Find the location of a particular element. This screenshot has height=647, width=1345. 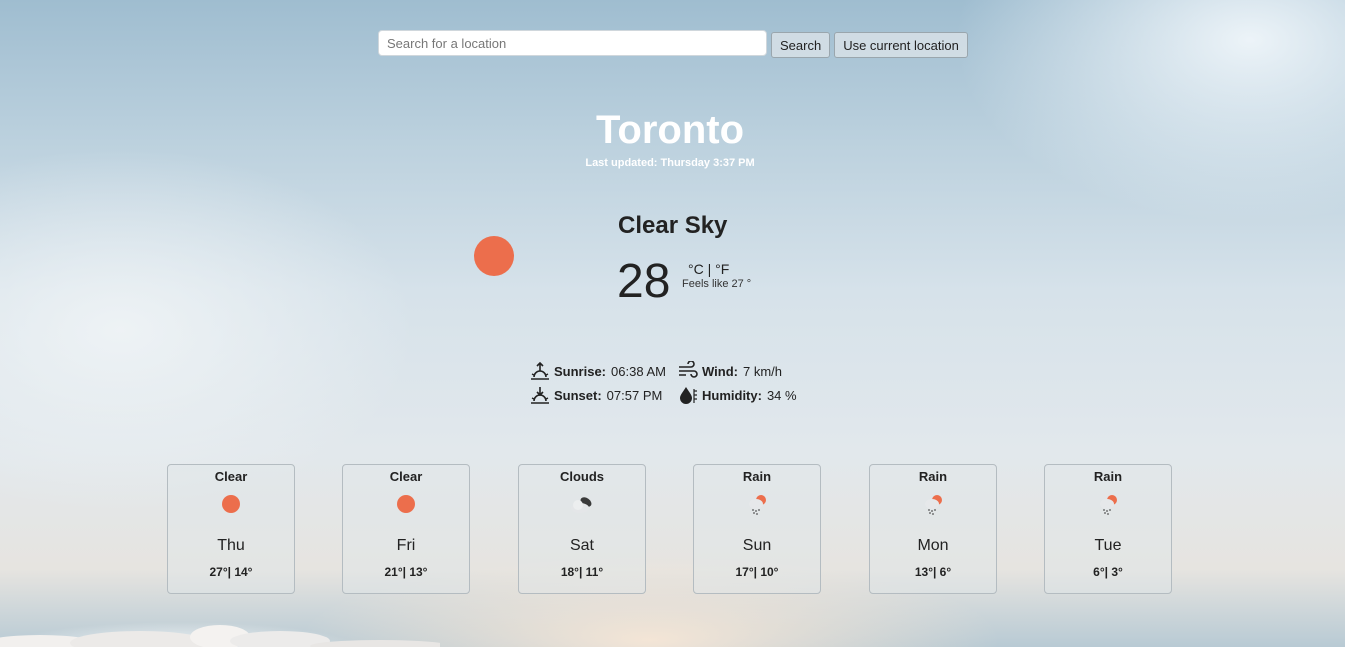

forecast-temps: 21°| 13° is located at coordinates (406, 572).